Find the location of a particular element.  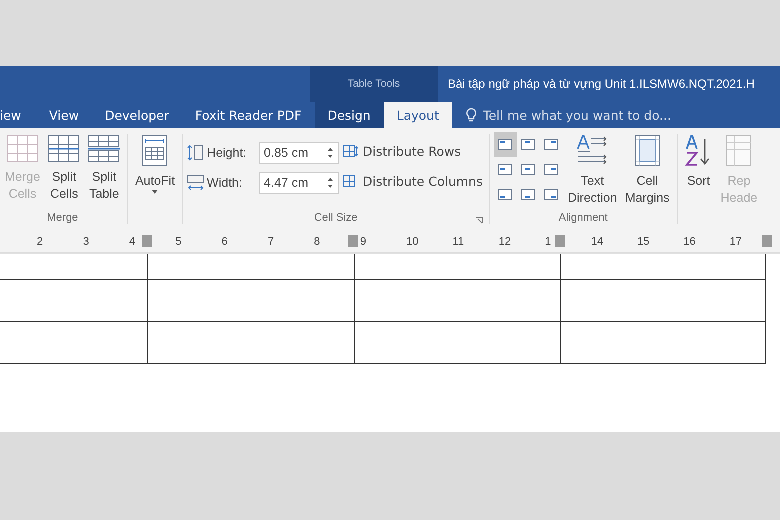

spin-field: 4.47 cm is located at coordinates (299, 183).